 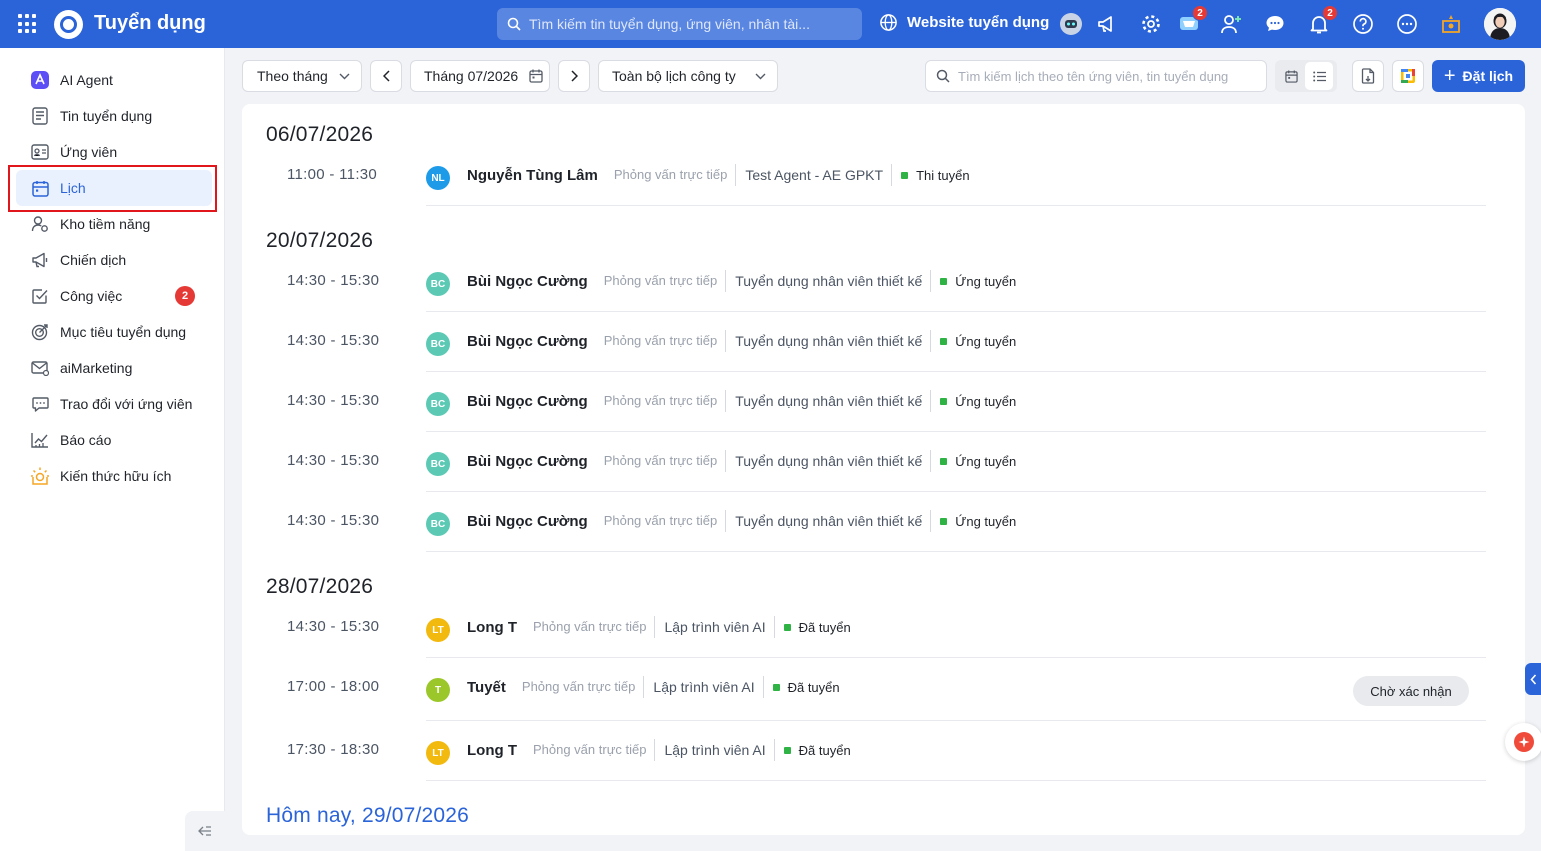 What do you see at coordinates (1071, 24) in the screenshot?
I see `ai-bot-icon` at bounding box center [1071, 24].